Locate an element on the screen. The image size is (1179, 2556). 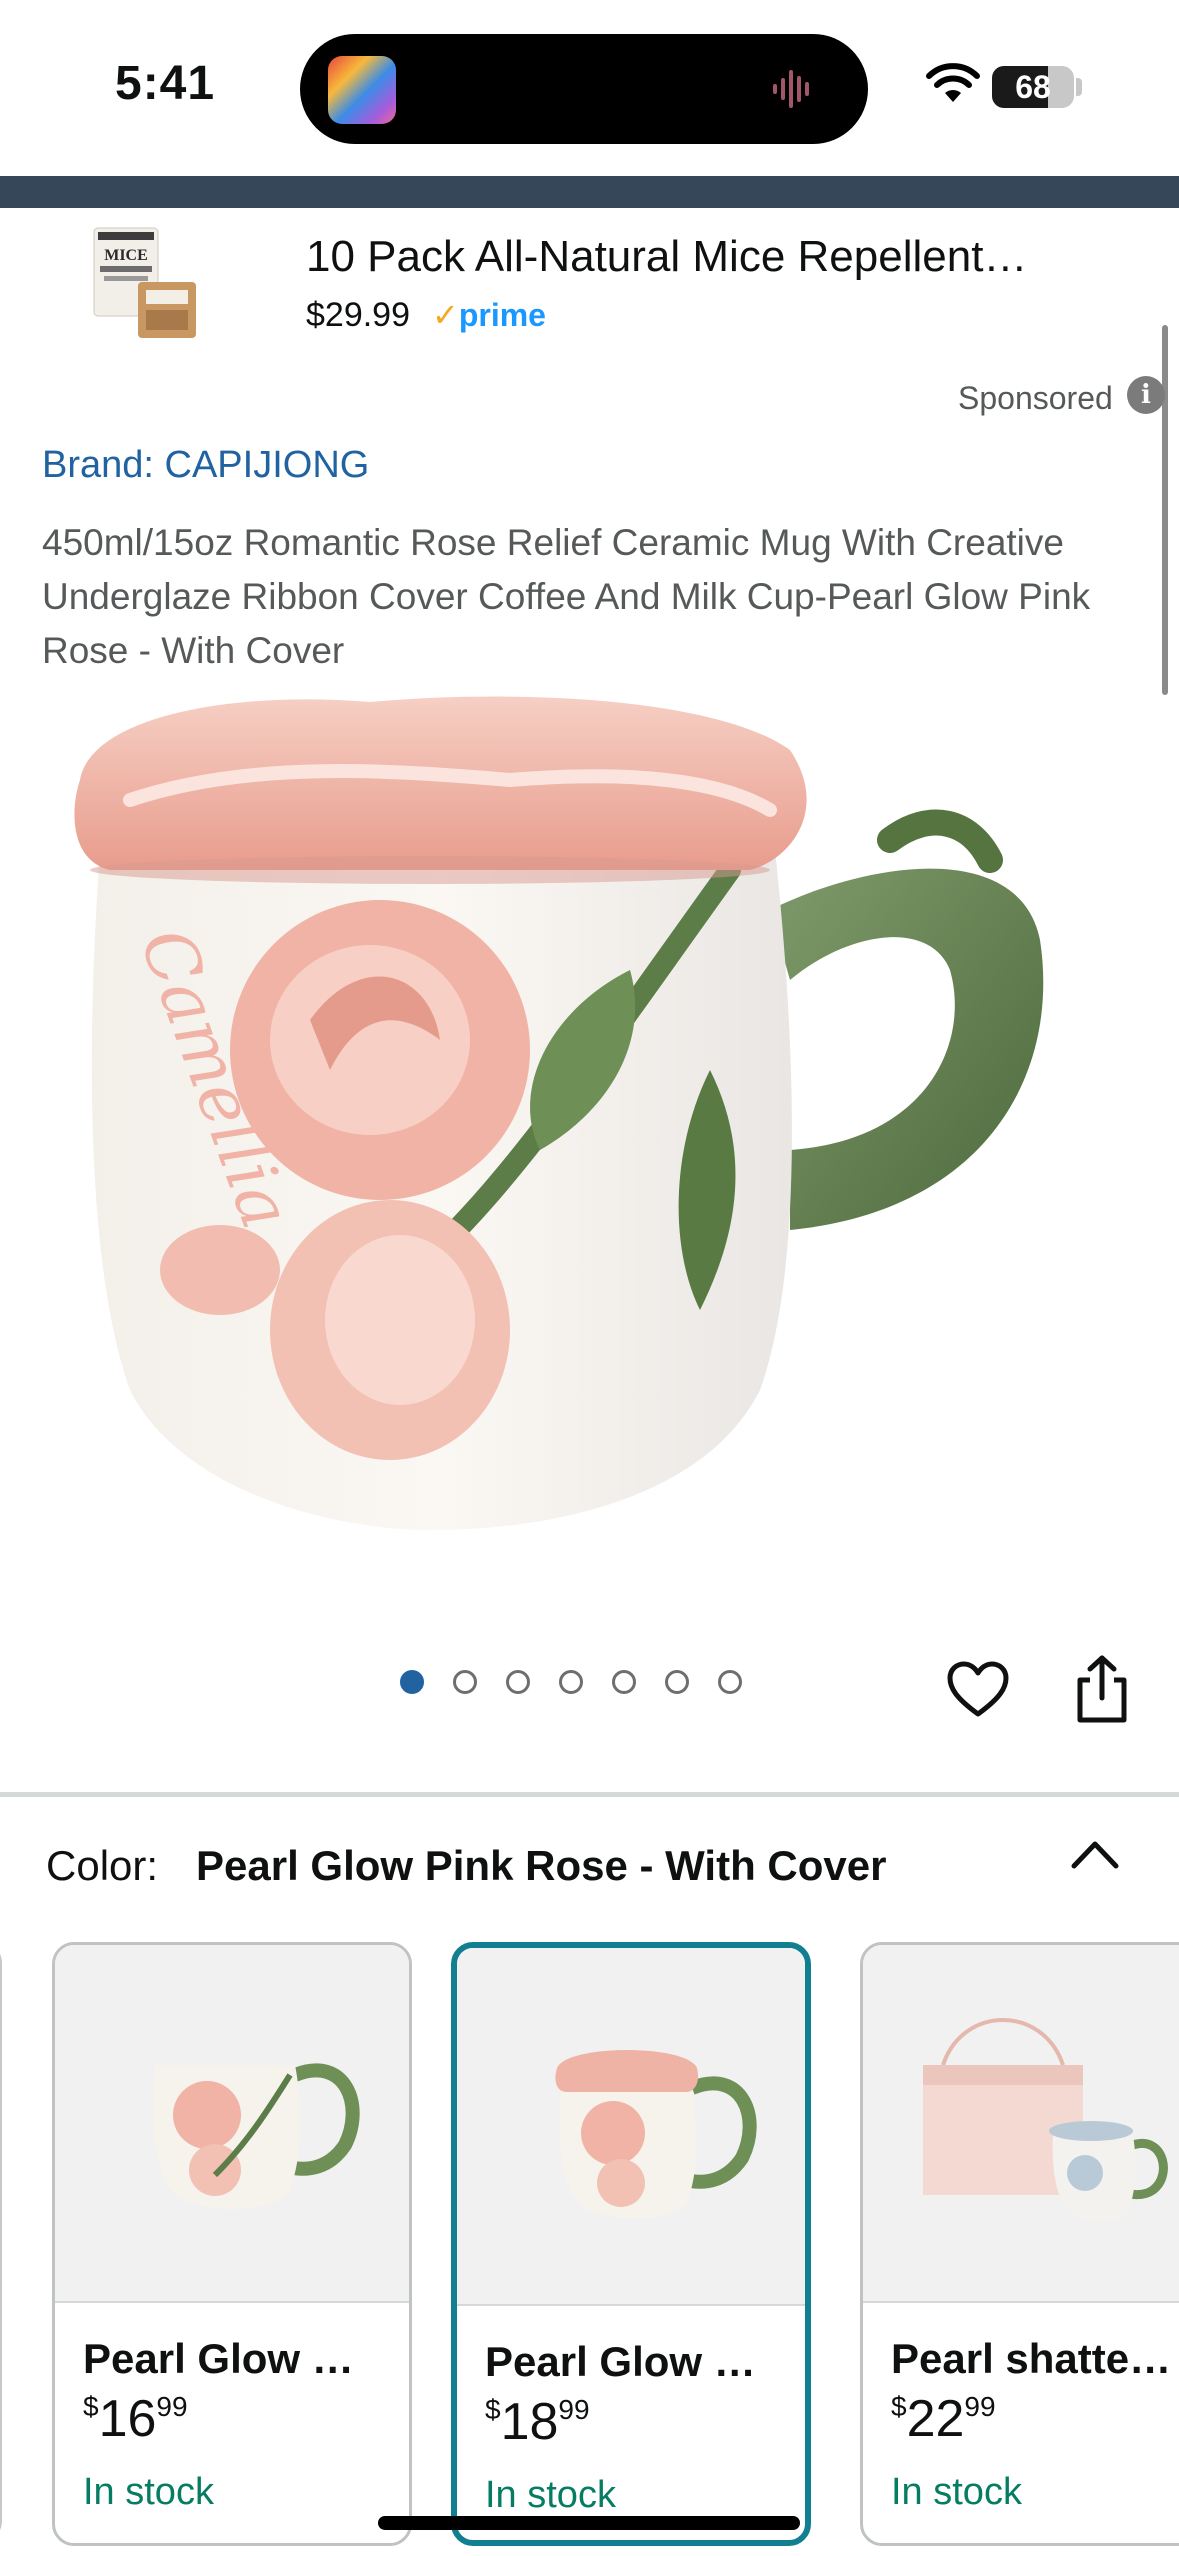
status-time: 5:41 is located at coordinates (165, 83).